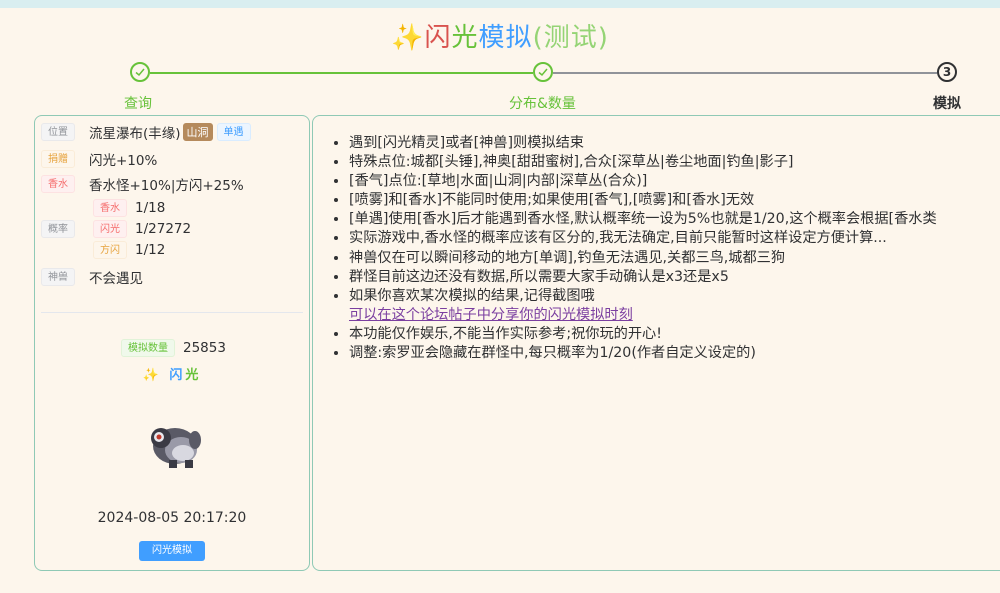 Image resolution: width=1000 pixels, height=593 pixels. What do you see at coordinates (643, 334) in the screenshot?
I see `note-item: 本功能仅作娱乐,不能当作实际参考;祝你玩的开心!` at bounding box center [643, 334].